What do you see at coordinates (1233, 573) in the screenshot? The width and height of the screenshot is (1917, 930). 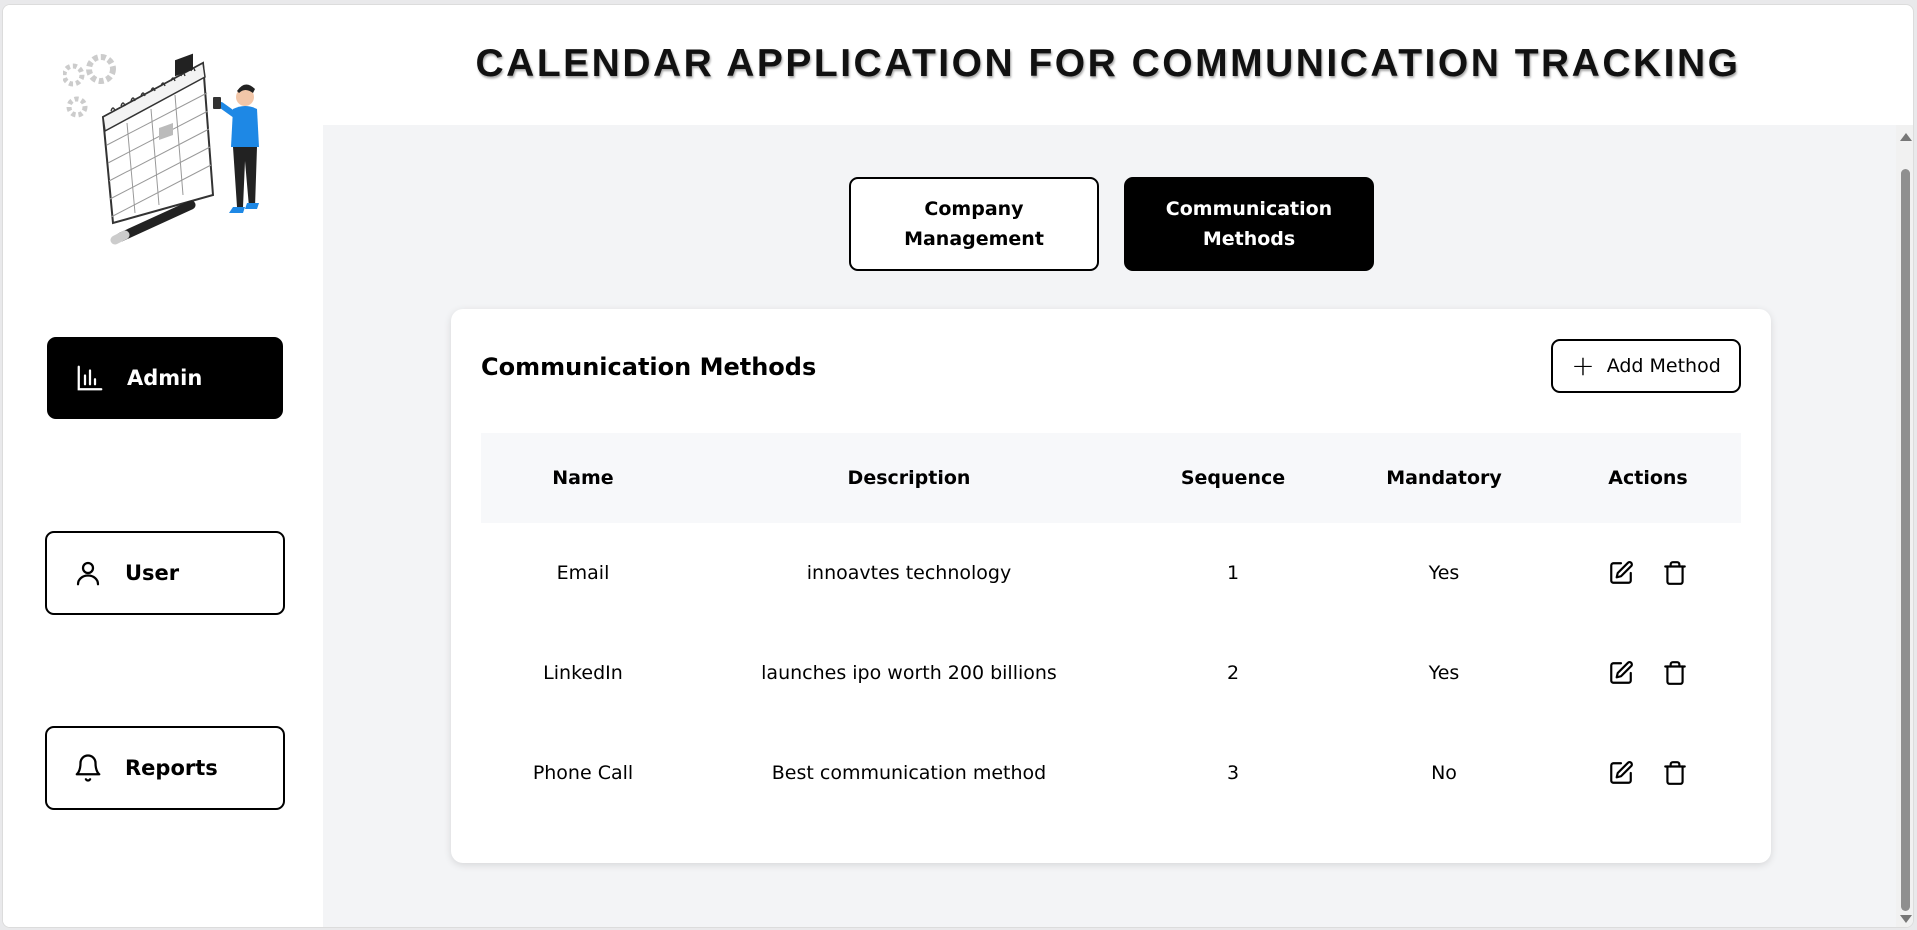 I see `cell-sequence: 1` at bounding box center [1233, 573].